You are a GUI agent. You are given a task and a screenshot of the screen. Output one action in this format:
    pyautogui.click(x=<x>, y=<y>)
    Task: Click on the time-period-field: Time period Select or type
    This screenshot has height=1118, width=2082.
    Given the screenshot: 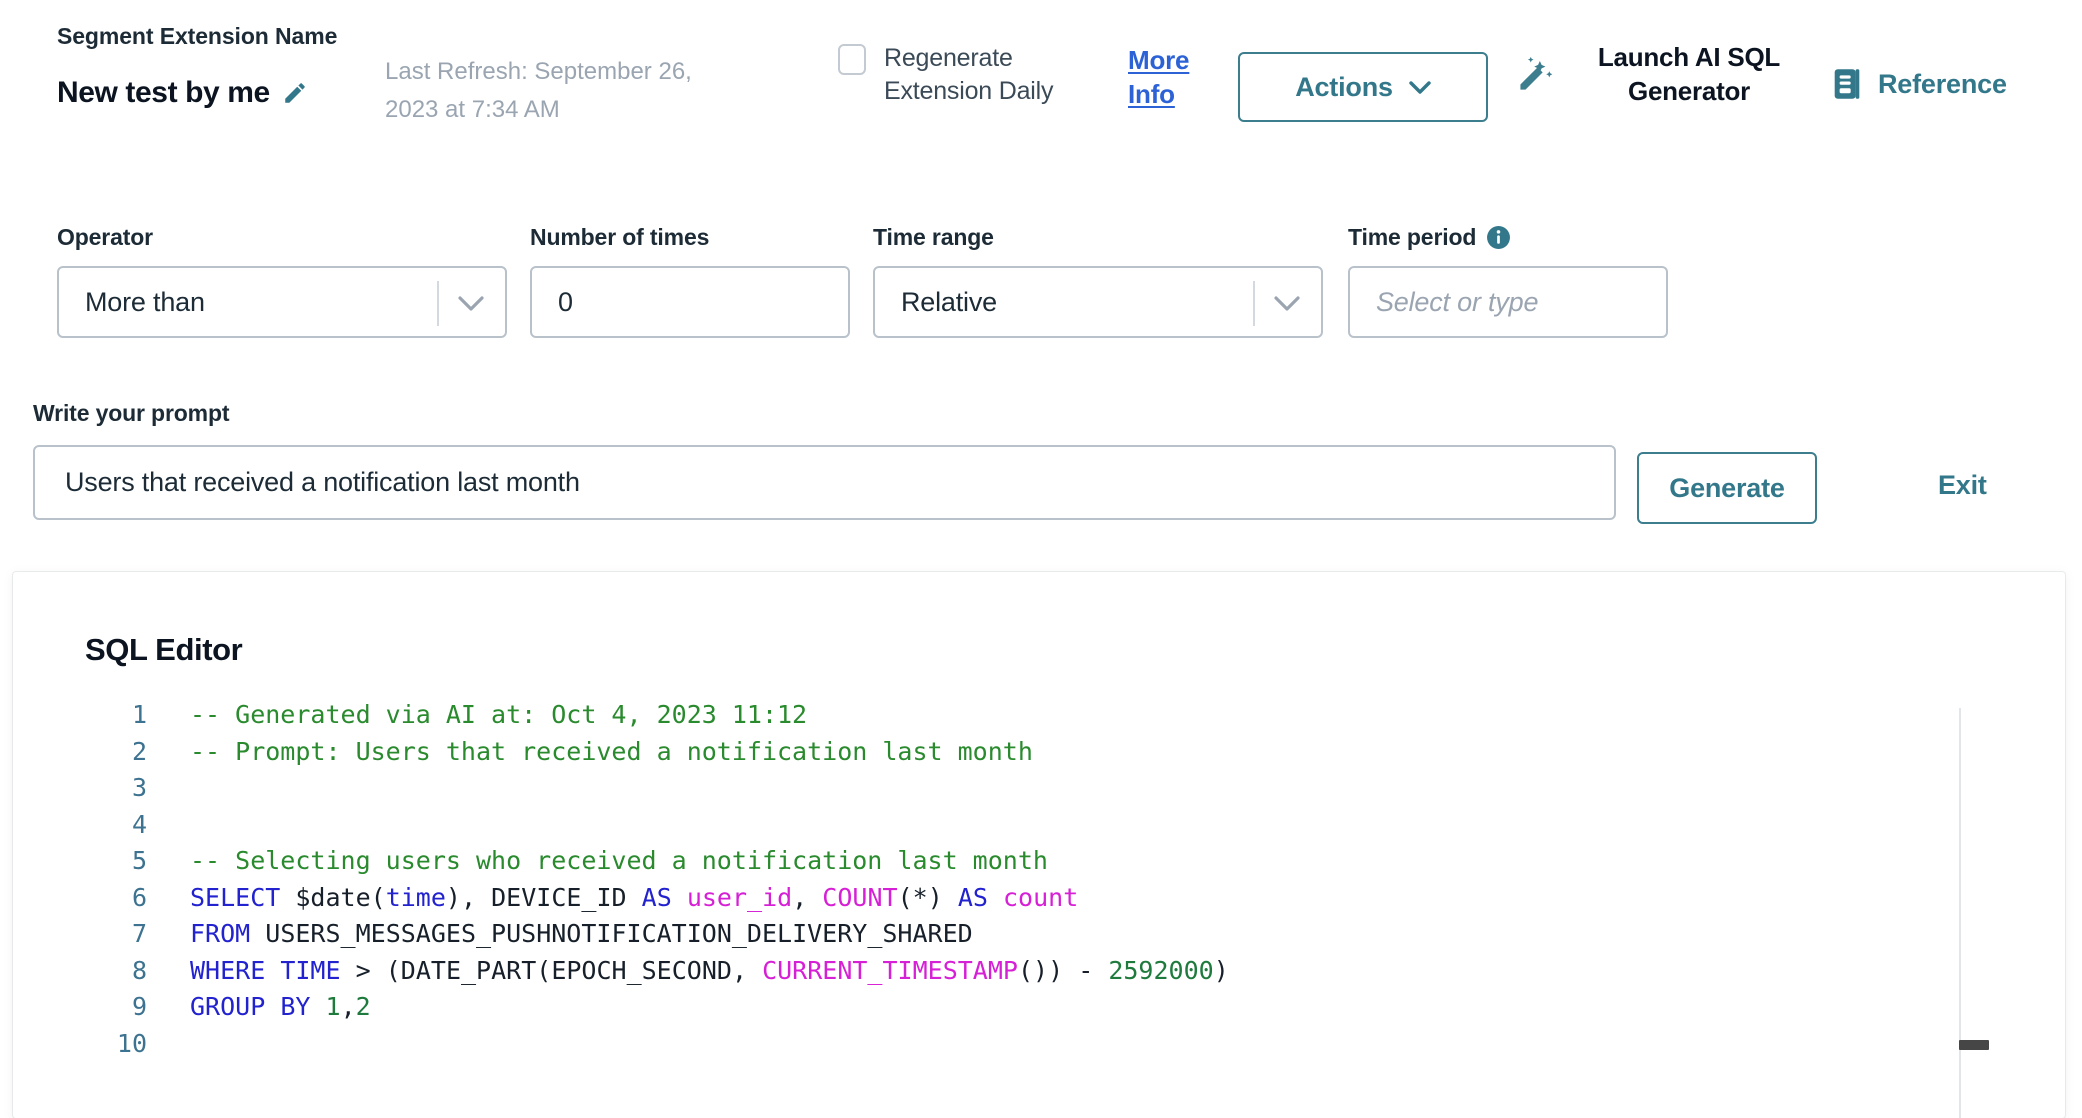 What is the action you would take?
    pyautogui.click(x=1508, y=281)
    